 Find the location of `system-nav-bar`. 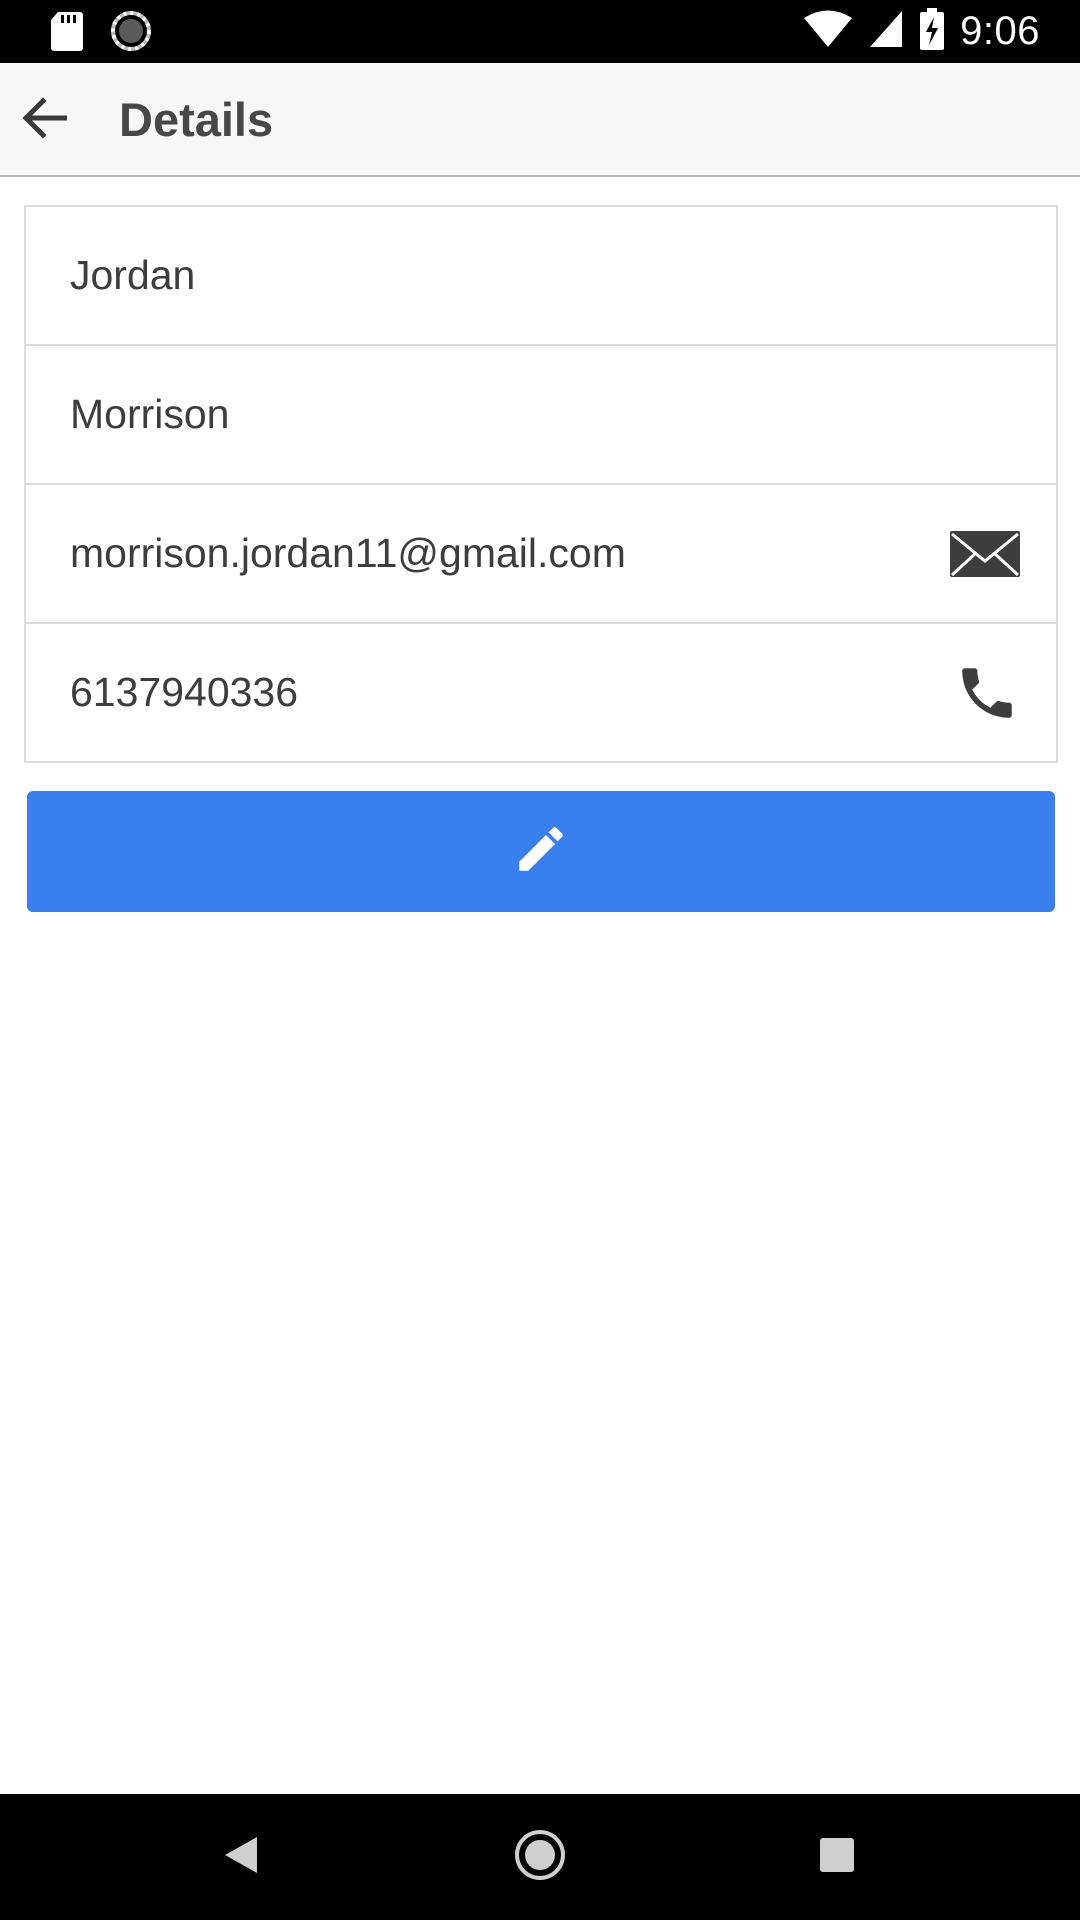

system-nav-bar is located at coordinates (540, 1857).